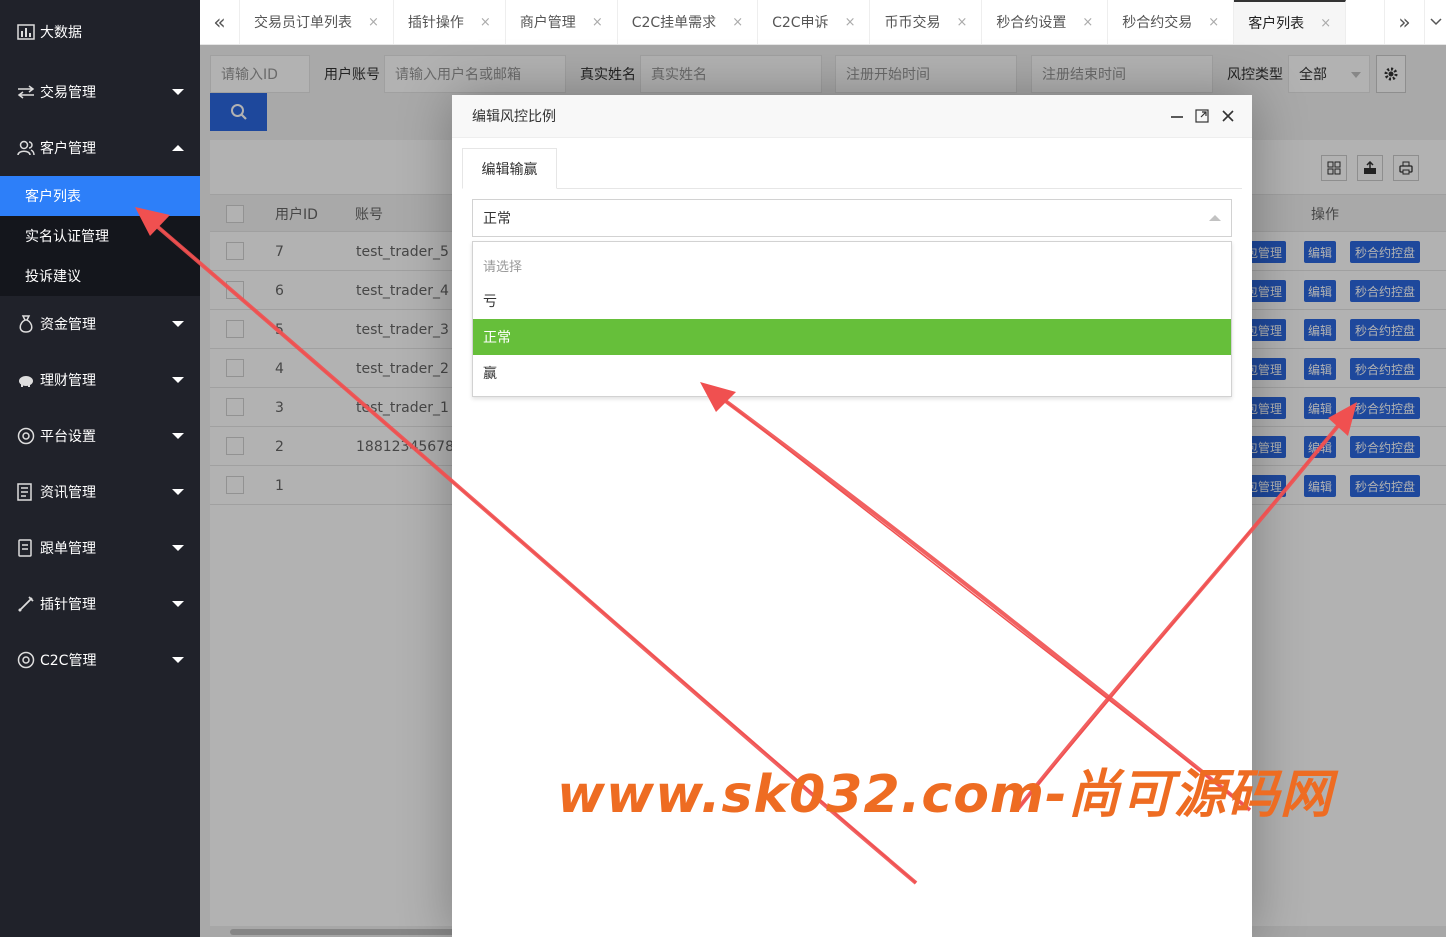 The image size is (1446, 937). I want to click on tab-c2c-orders: C2C挂单需求 ×, so click(688, 22).